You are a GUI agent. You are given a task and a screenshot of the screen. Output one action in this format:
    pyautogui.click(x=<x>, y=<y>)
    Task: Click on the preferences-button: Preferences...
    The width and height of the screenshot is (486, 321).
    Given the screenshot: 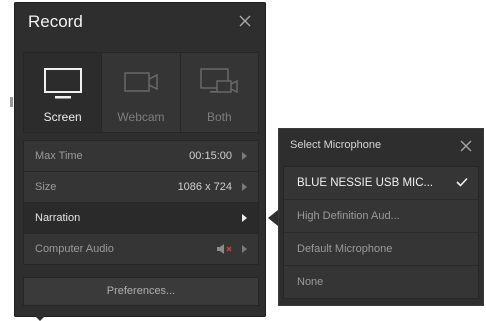 What is the action you would take?
    pyautogui.click(x=141, y=291)
    